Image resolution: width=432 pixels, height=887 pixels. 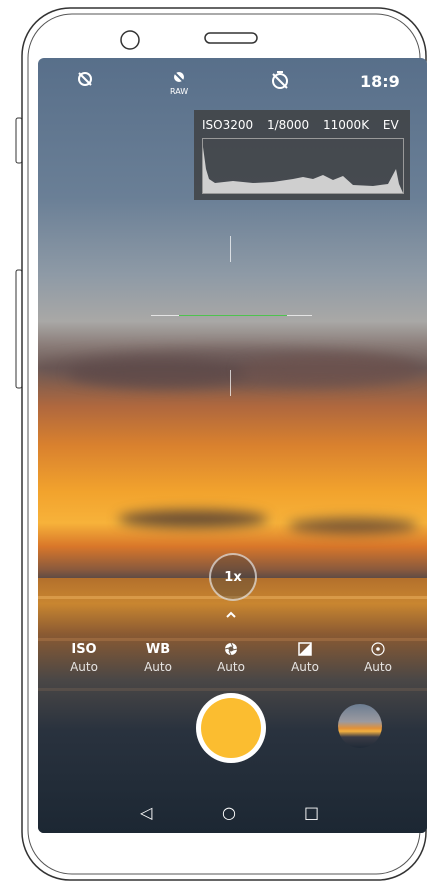 What do you see at coordinates (165, 315) in the screenshot?
I see `level-line-left` at bounding box center [165, 315].